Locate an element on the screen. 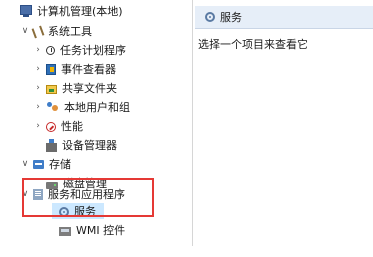 This screenshot has height=257, width=373. event-viewer-icon is located at coordinates (51, 69).